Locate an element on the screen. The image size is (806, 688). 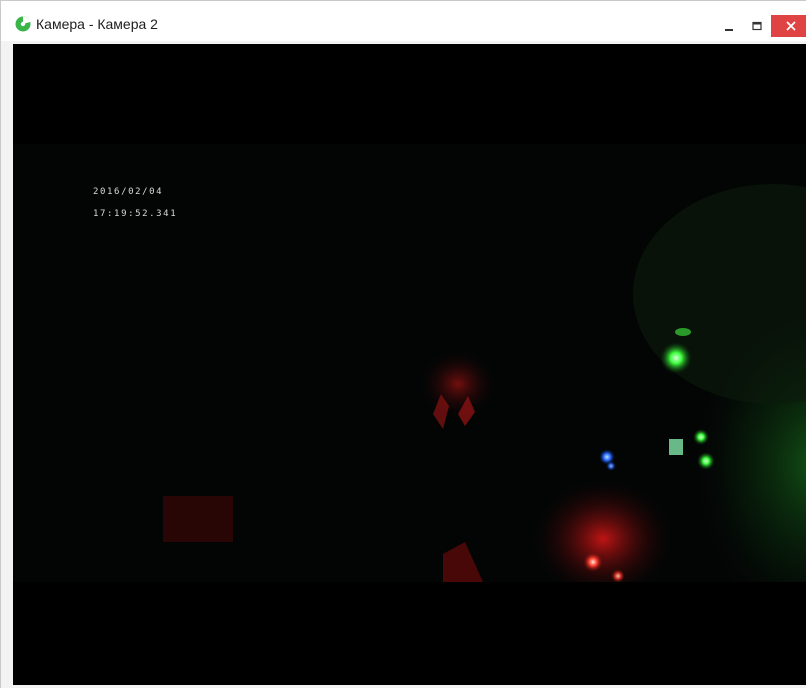
window-title: Камера - Камера 2 is located at coordinates (97, 24).